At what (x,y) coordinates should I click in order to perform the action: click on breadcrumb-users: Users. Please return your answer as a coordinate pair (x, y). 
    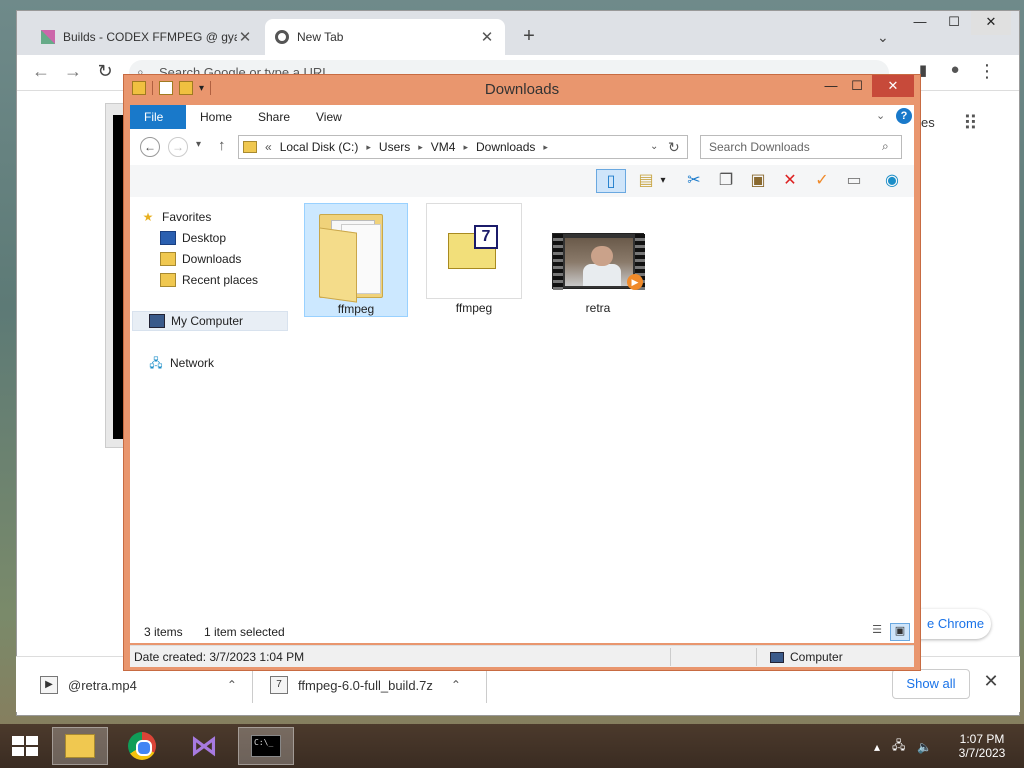
    Looking at the image, I should click on (394, 147).